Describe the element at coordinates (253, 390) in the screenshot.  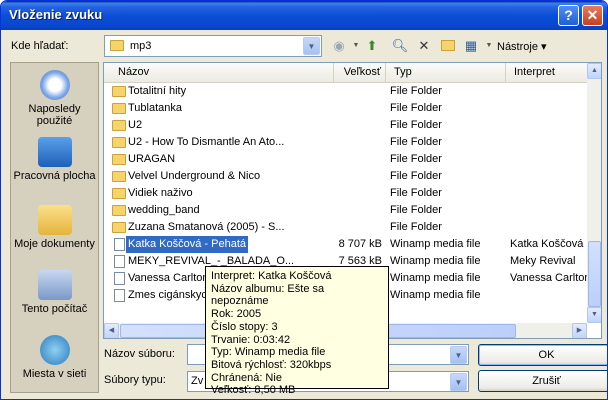
I see `tooltip-line: Veľkosť: 8,50 MB` at that location.